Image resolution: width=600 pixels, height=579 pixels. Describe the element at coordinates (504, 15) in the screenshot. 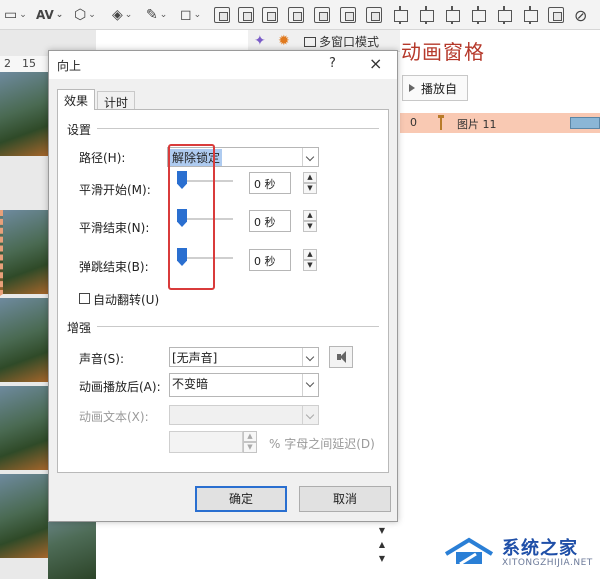

I see `align-middle-icon` at that location.